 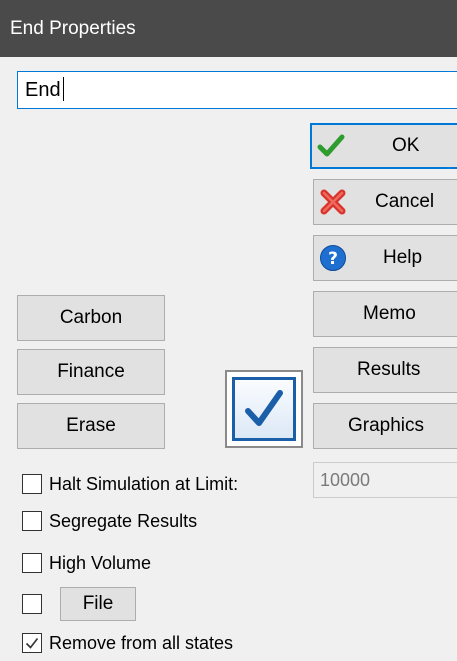 I want to click on carbon-button: Carbon, so click(x=91, y=318).